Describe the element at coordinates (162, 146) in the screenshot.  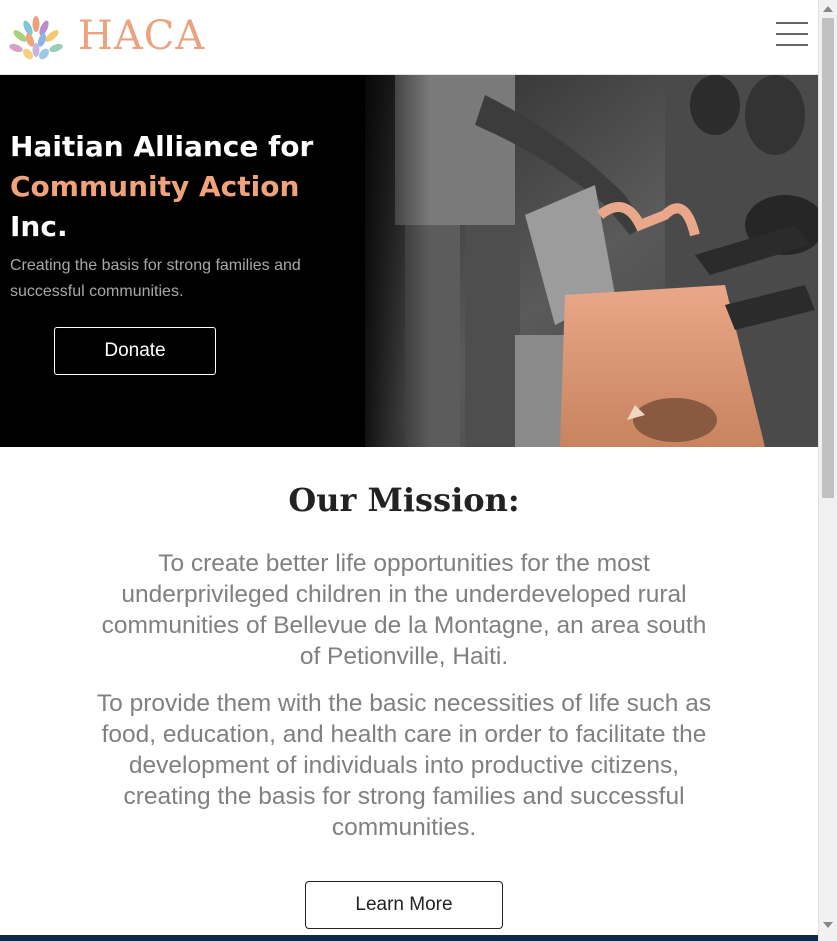
I see `hero-title-line1: Haitian Alliance for` at that location.